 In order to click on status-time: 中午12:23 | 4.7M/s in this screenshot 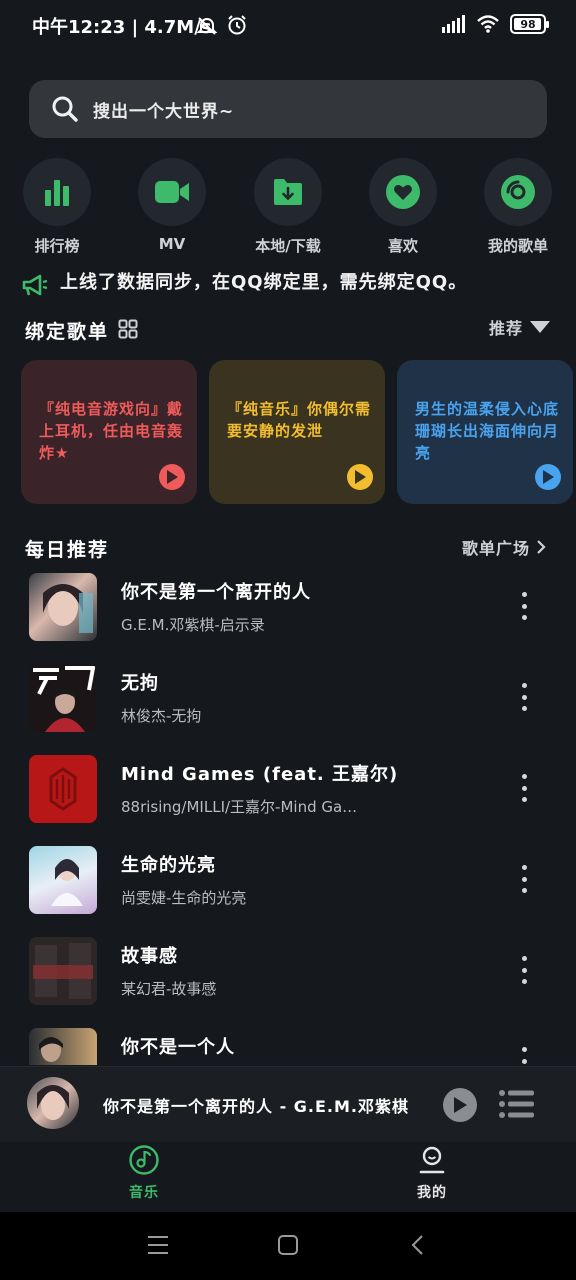, I will do `click(122, 27)`.